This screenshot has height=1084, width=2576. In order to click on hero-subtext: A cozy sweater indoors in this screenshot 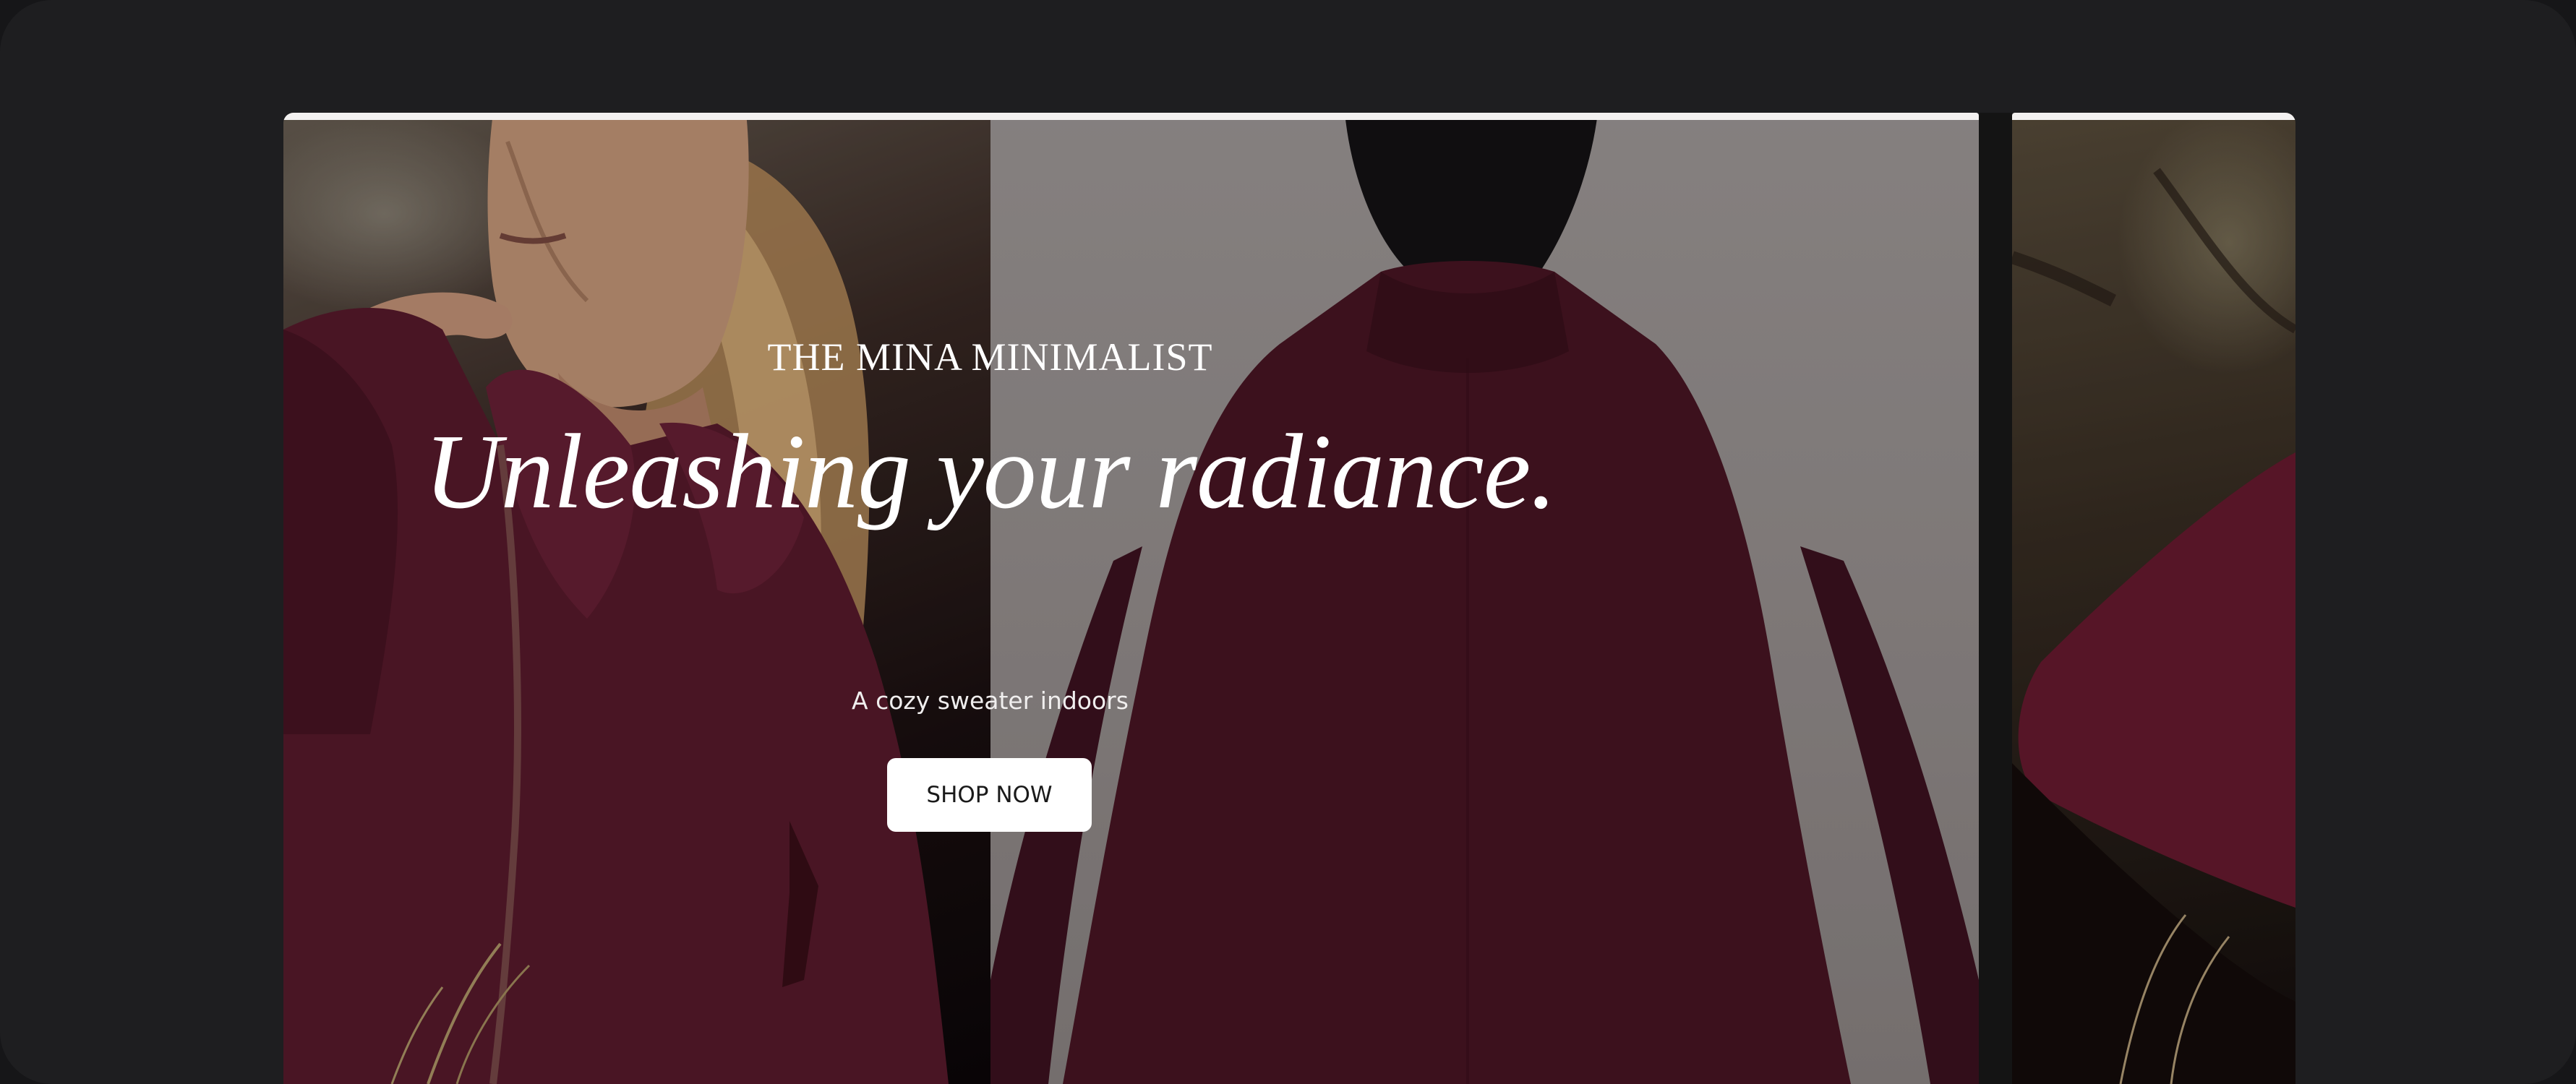, I will do `click(990, 701)`.